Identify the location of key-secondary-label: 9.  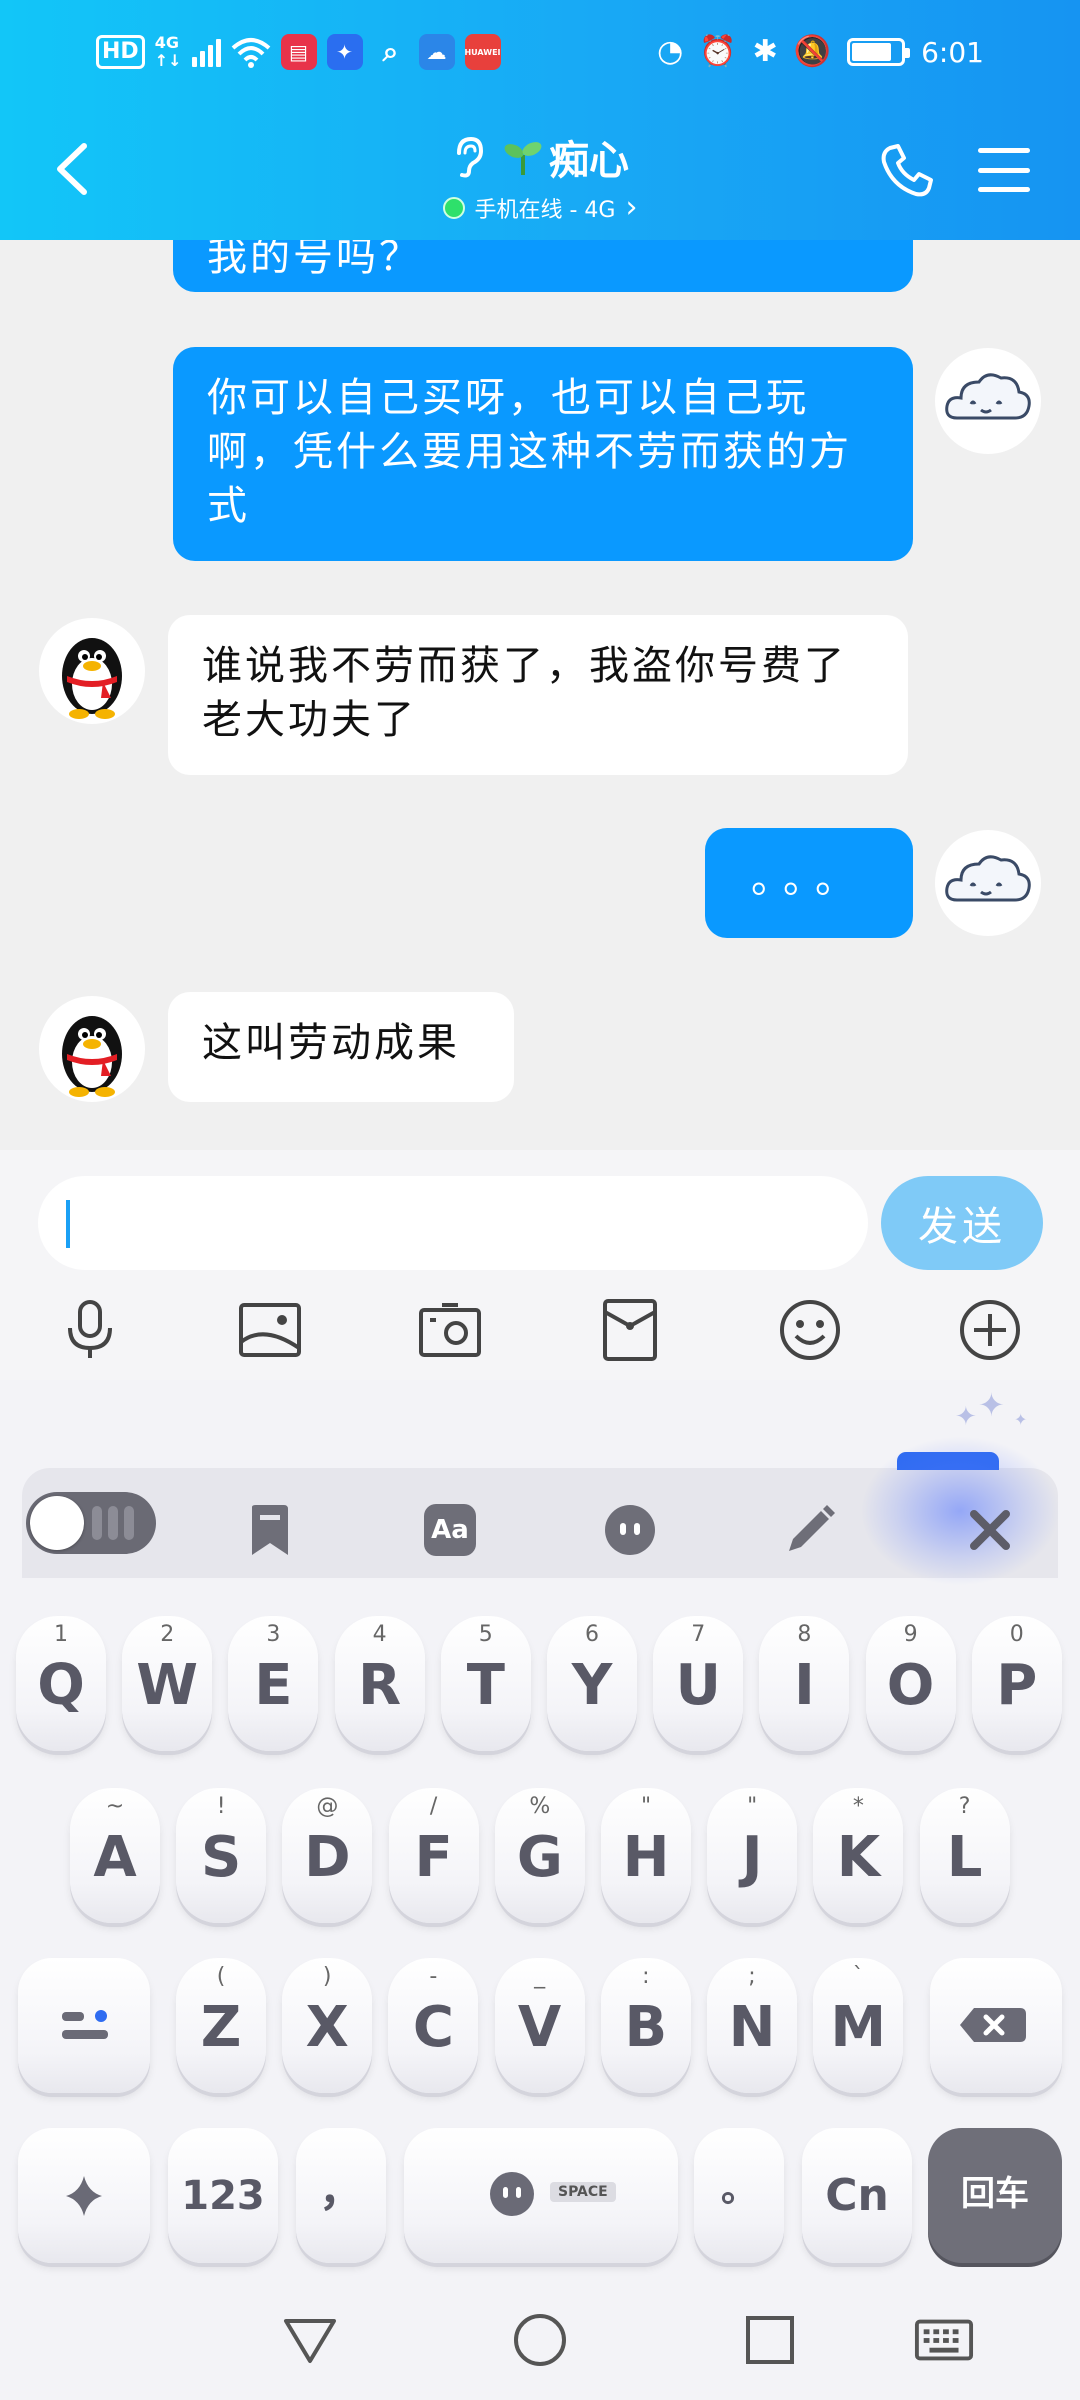
(910, 1634).